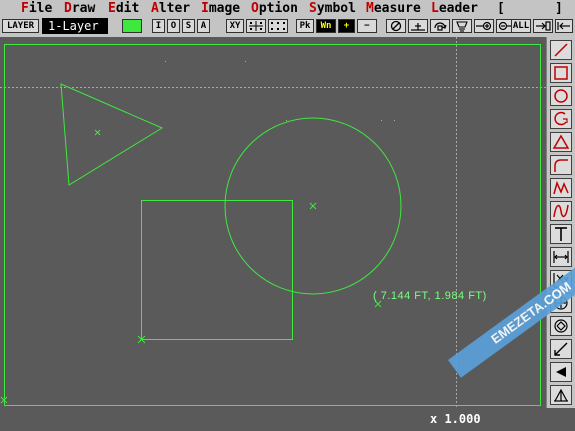 The image size is (575, 431). I want to click on bisect-tool, so click(561, 326).